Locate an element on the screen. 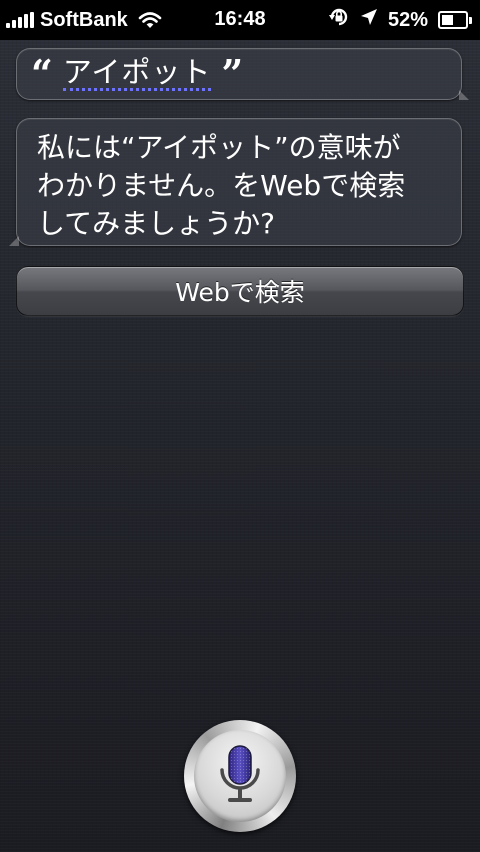 The height and width of the screenshot is (852, 480). status-bar: SoftBank 16:48 52% is located at coordinates (240, 20).